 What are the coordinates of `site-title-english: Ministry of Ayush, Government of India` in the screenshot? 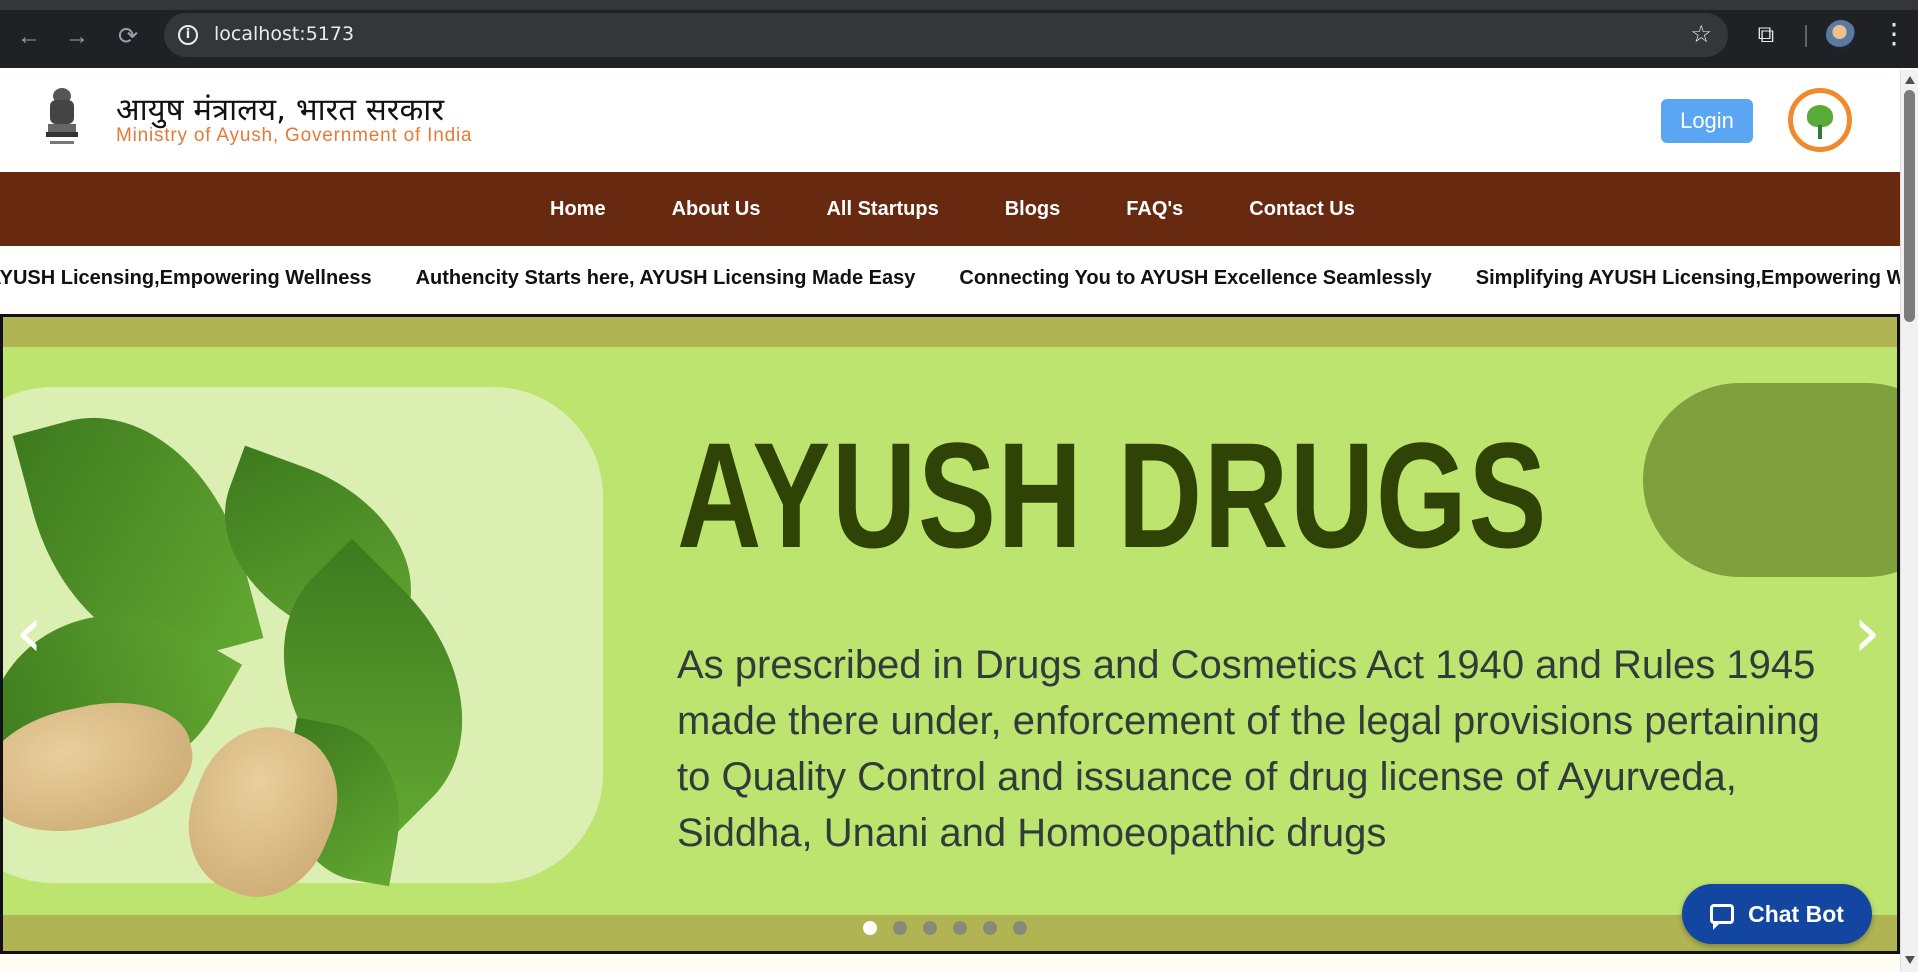 It's located at (294, 135).